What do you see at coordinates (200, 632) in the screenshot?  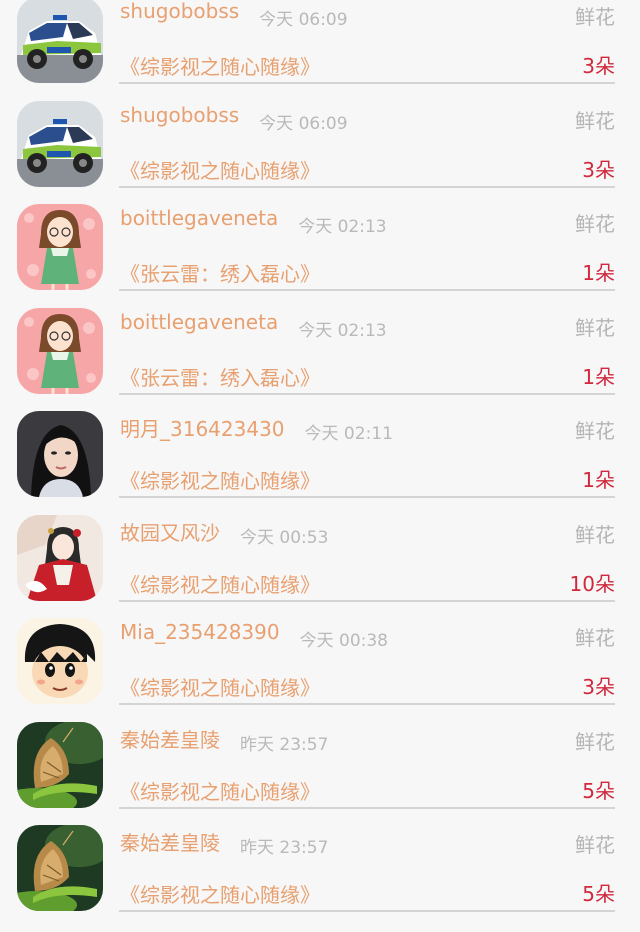 I see `user-name: Mia_235428390` at bounding box center [200, 632].